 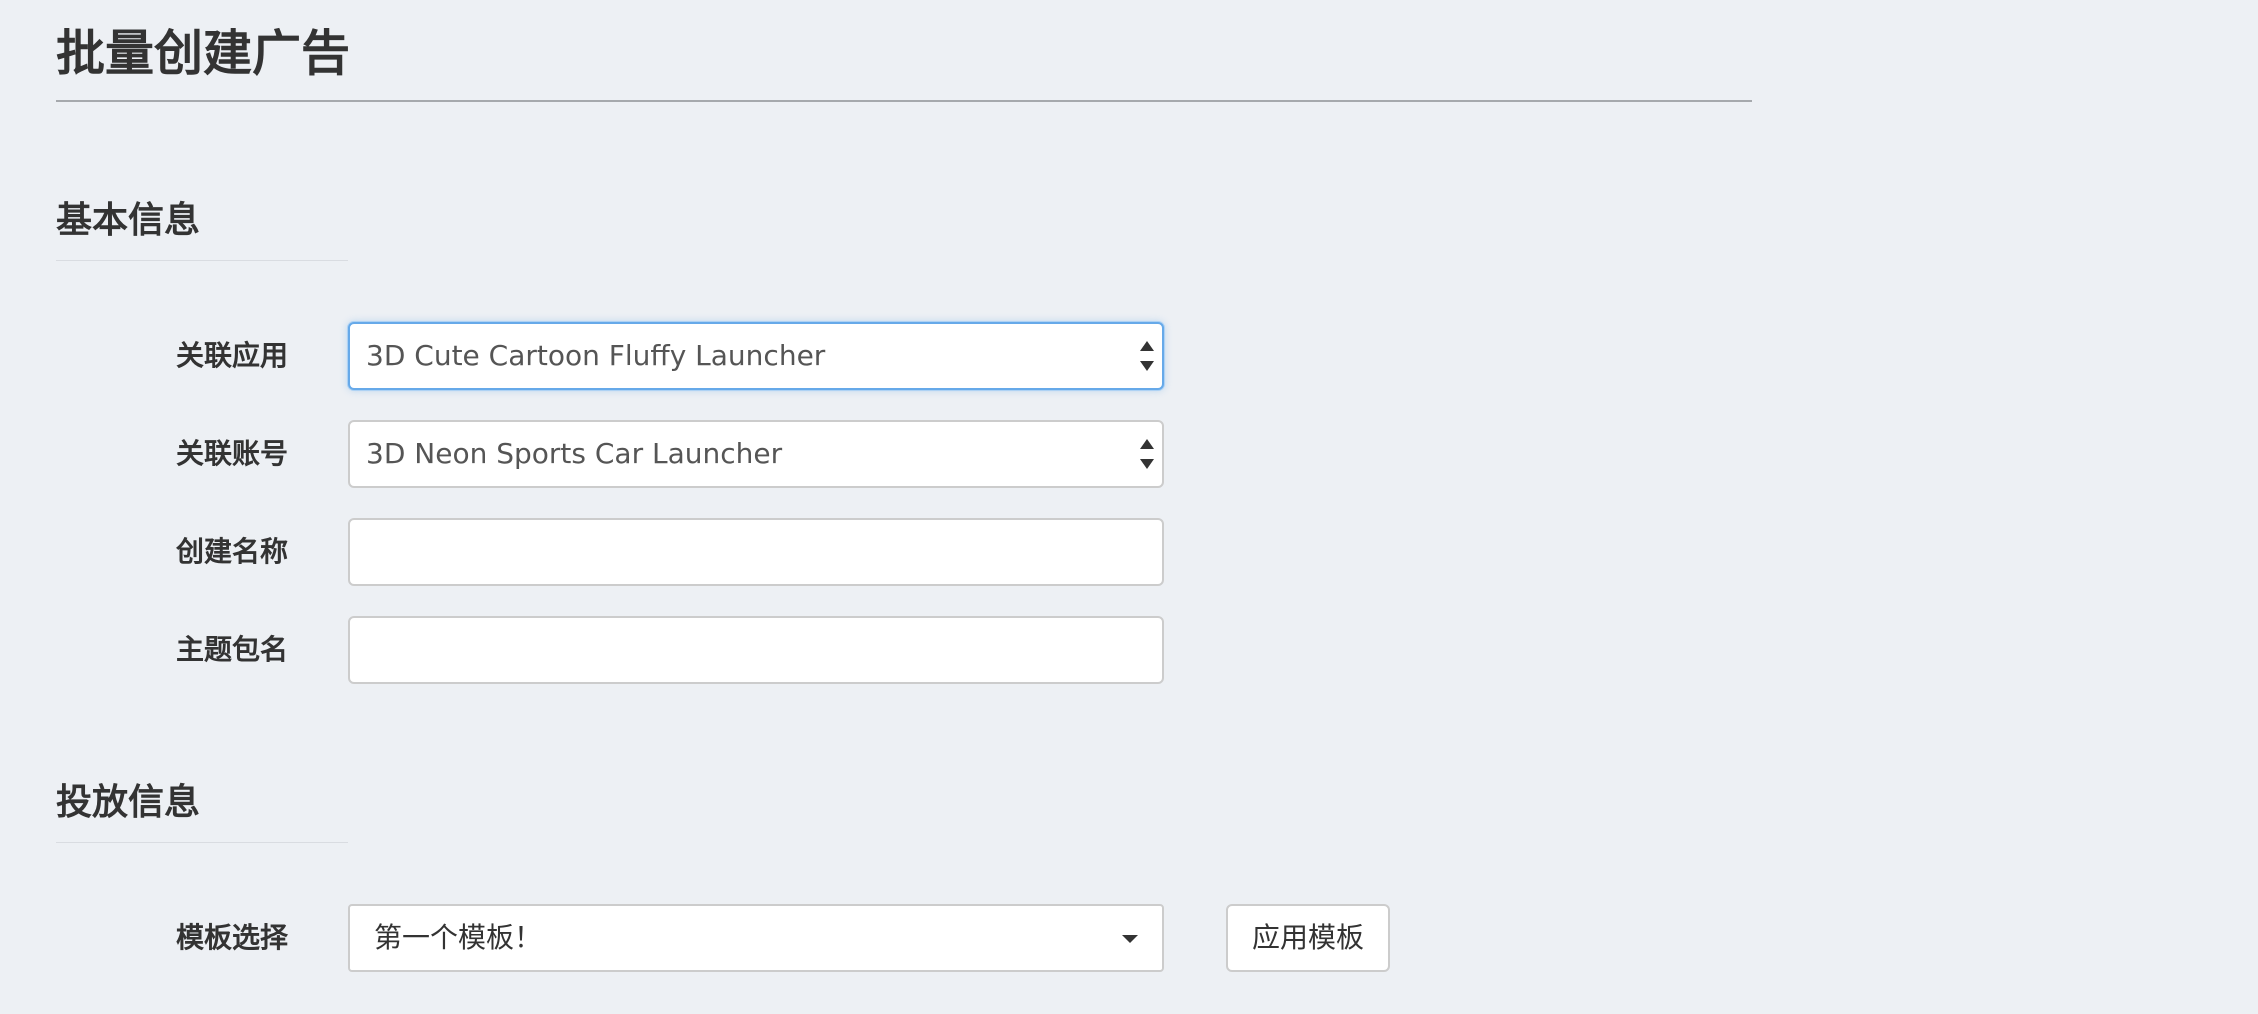 I want to click on form-row-template: 模板选择 第一个模板！ 应用模板, so click(x=750, y=938).